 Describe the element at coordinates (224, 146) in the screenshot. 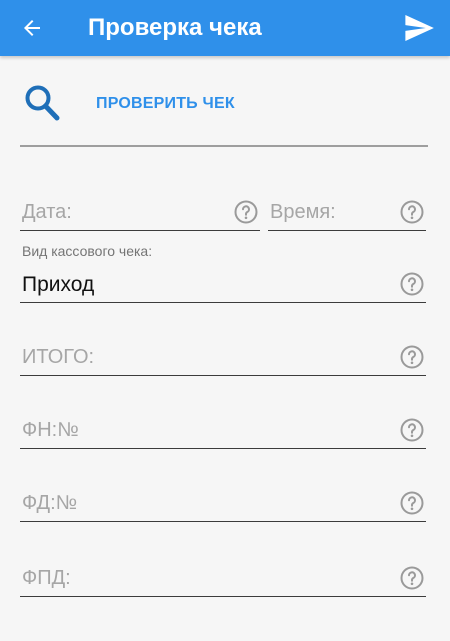

I see `divider` at that location.